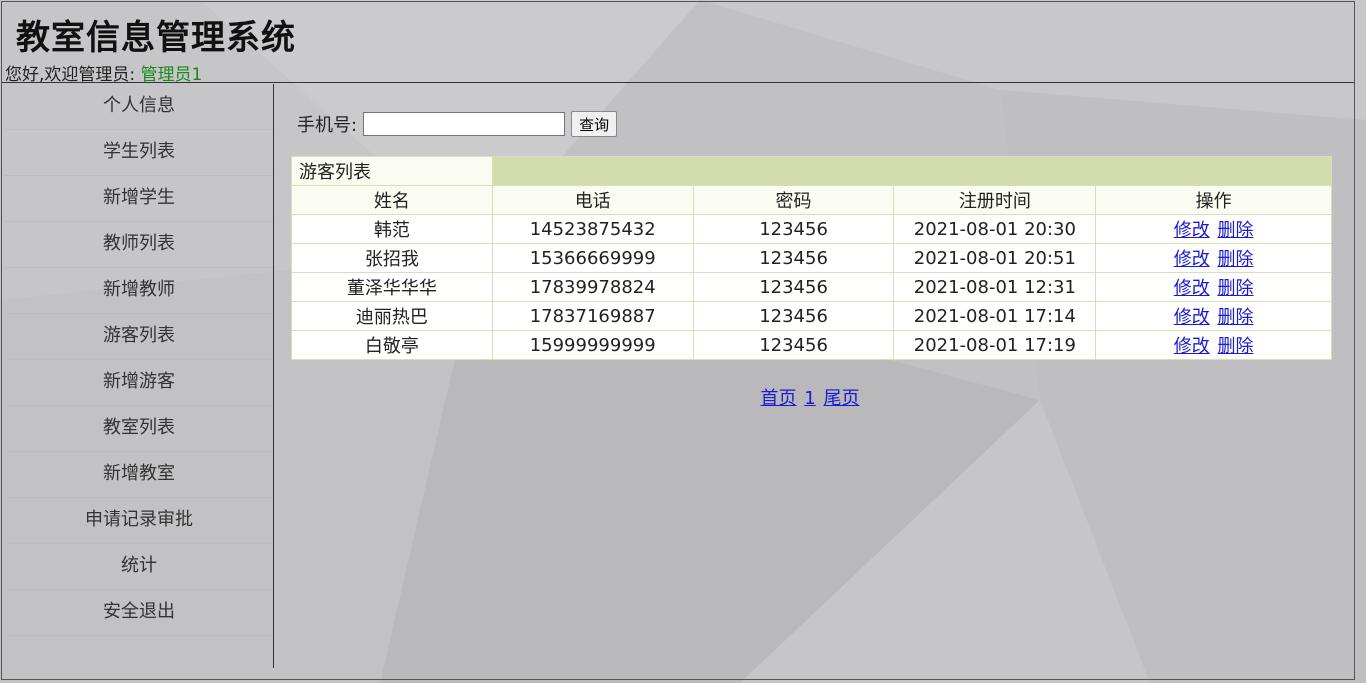  Describe the element at coordinates (392, 287) in the screenshot. I see `cell-name: 董泽华华华` at that location.